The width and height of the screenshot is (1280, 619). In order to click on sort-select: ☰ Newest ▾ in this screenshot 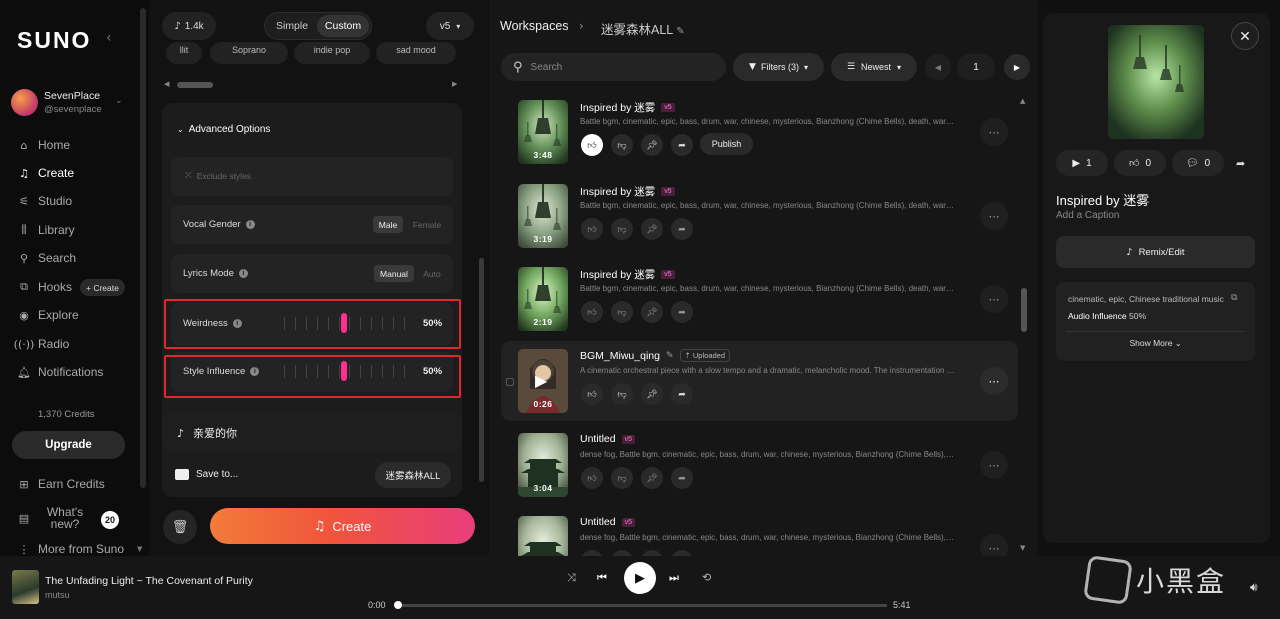, I will do `click(874, 67)`.